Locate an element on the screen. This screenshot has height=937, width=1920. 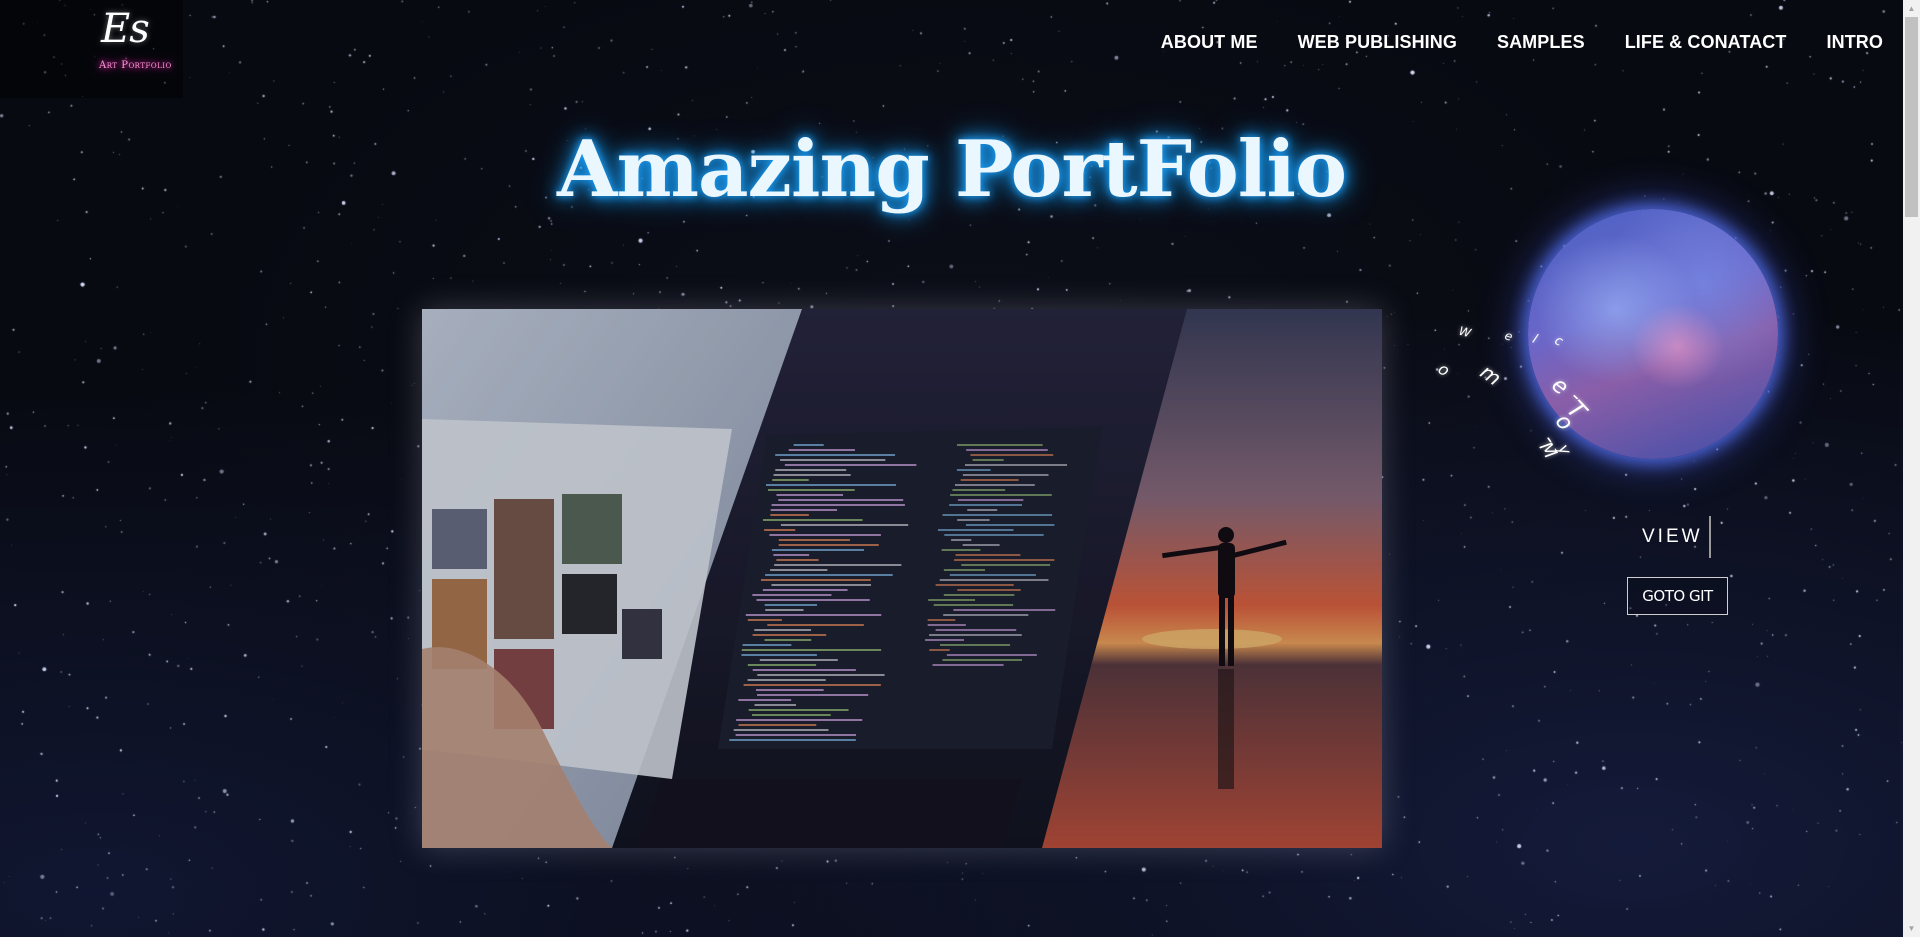
scroll-down-arrow-icon: ▼ is located at coordinates (1911, 928).